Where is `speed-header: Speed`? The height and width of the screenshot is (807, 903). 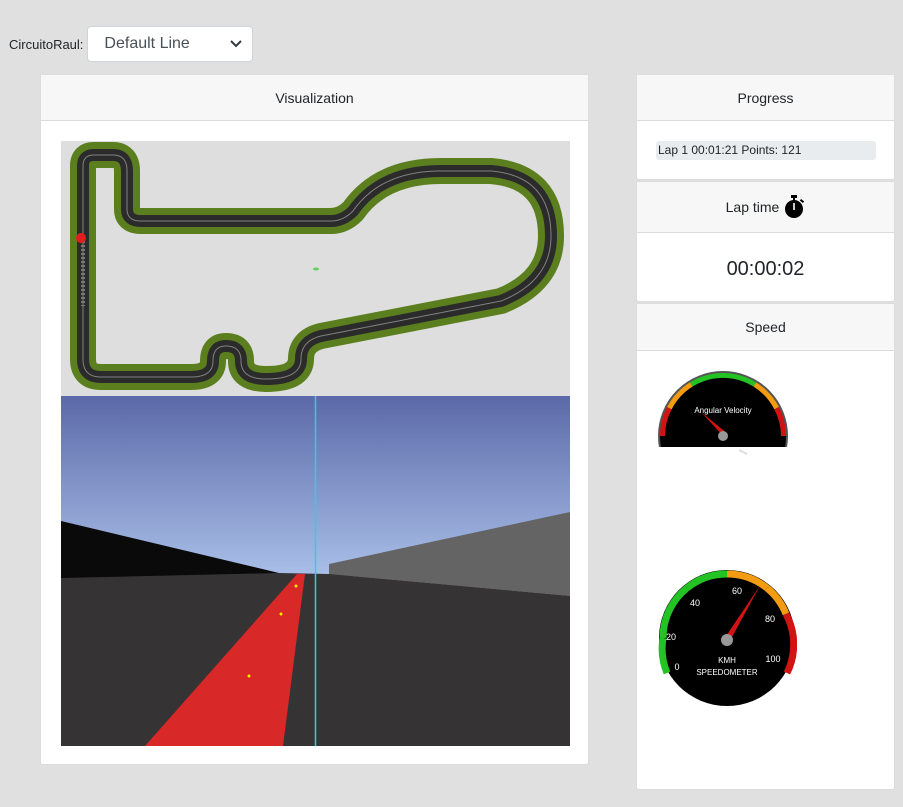
speed-header: Speed is located at coordinates (765, 327).